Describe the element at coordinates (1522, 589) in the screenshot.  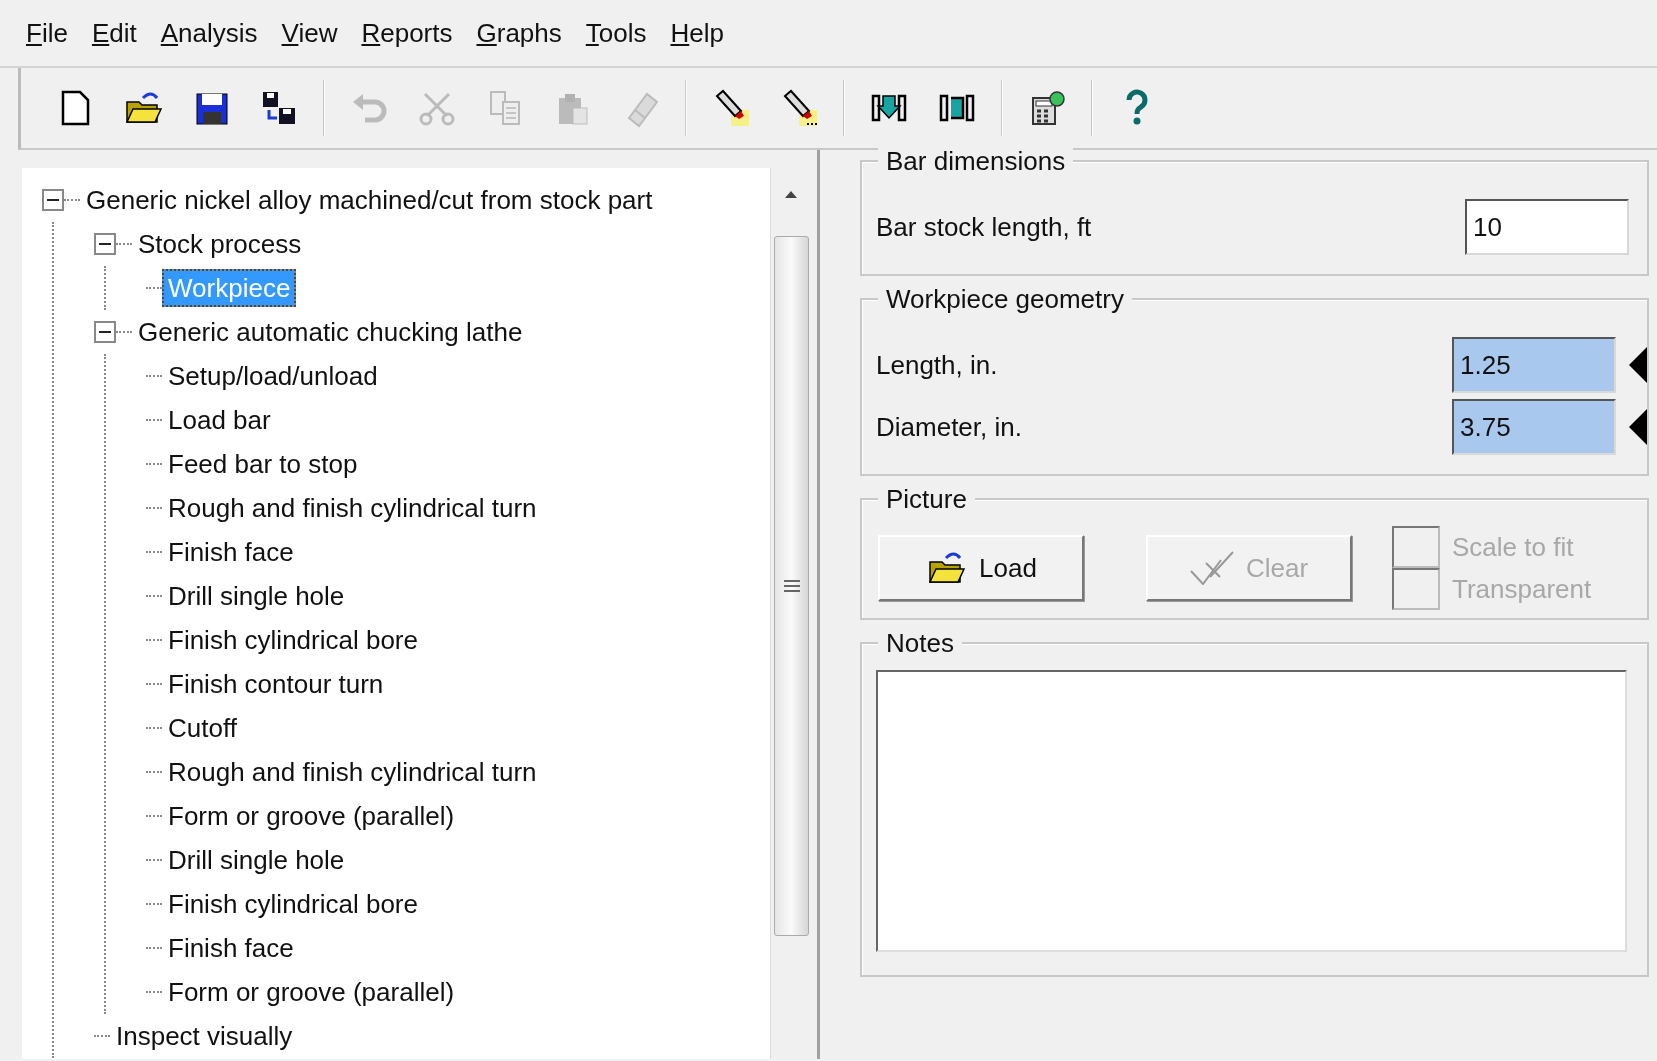
I see `checkbox-label: Transparent` at that location.